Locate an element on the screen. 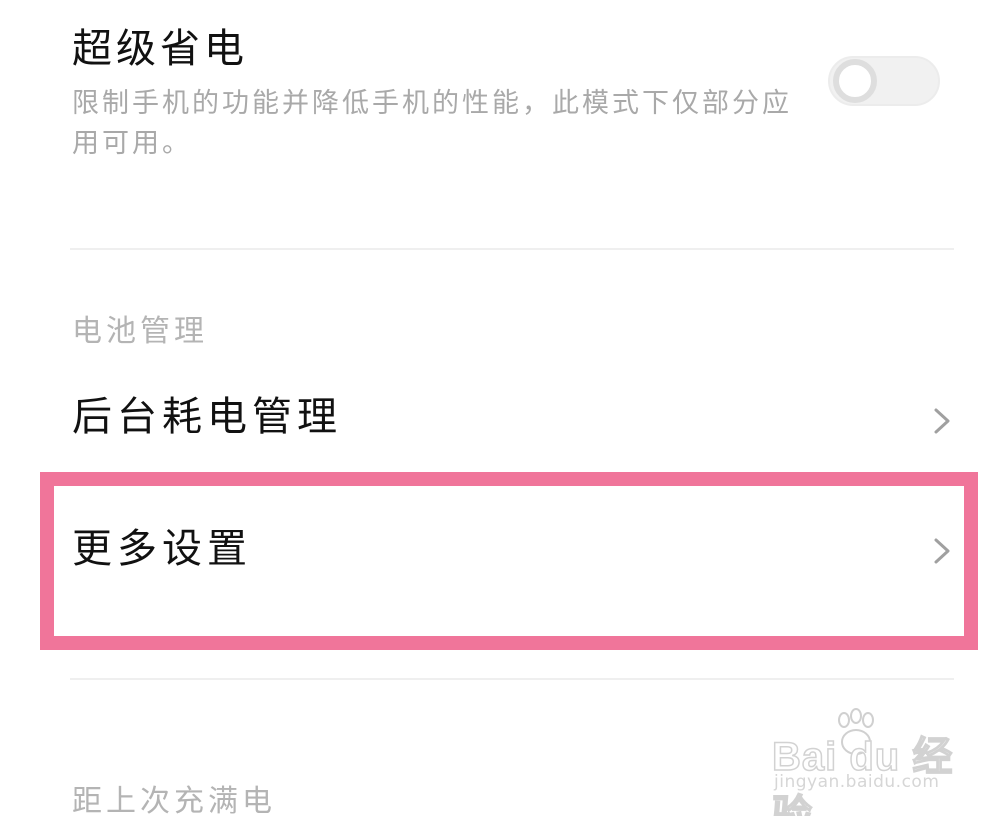 Image resolution: width=1006 pixels, height=816 pixels. super-power-saving-toggle is located at coordinates (884, 81).